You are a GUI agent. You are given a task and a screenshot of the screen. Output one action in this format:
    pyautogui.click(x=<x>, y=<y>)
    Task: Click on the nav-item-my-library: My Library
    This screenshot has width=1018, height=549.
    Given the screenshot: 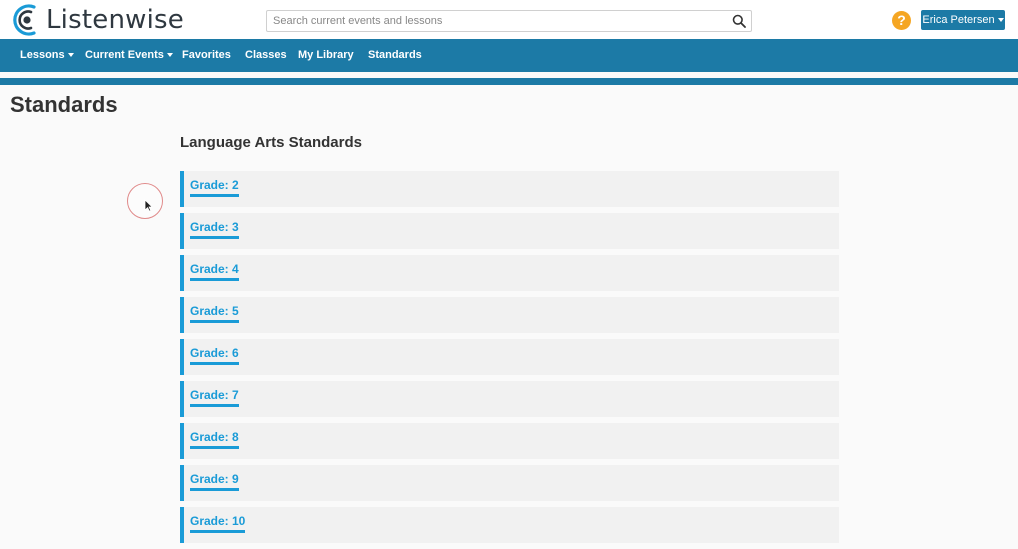 What is the action you would take?
    pyautogui.click(x=326, y=55)
    